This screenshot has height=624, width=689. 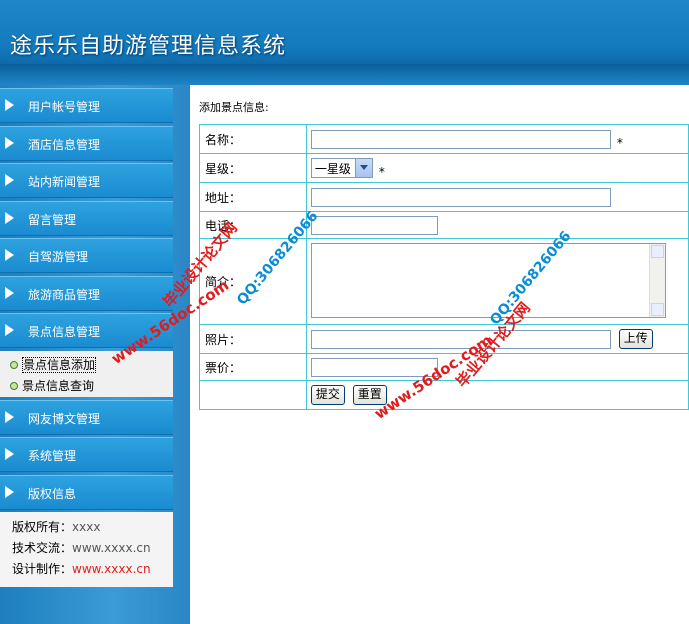 I want to click on field-label: 照片：, so click(x=253, y=339).